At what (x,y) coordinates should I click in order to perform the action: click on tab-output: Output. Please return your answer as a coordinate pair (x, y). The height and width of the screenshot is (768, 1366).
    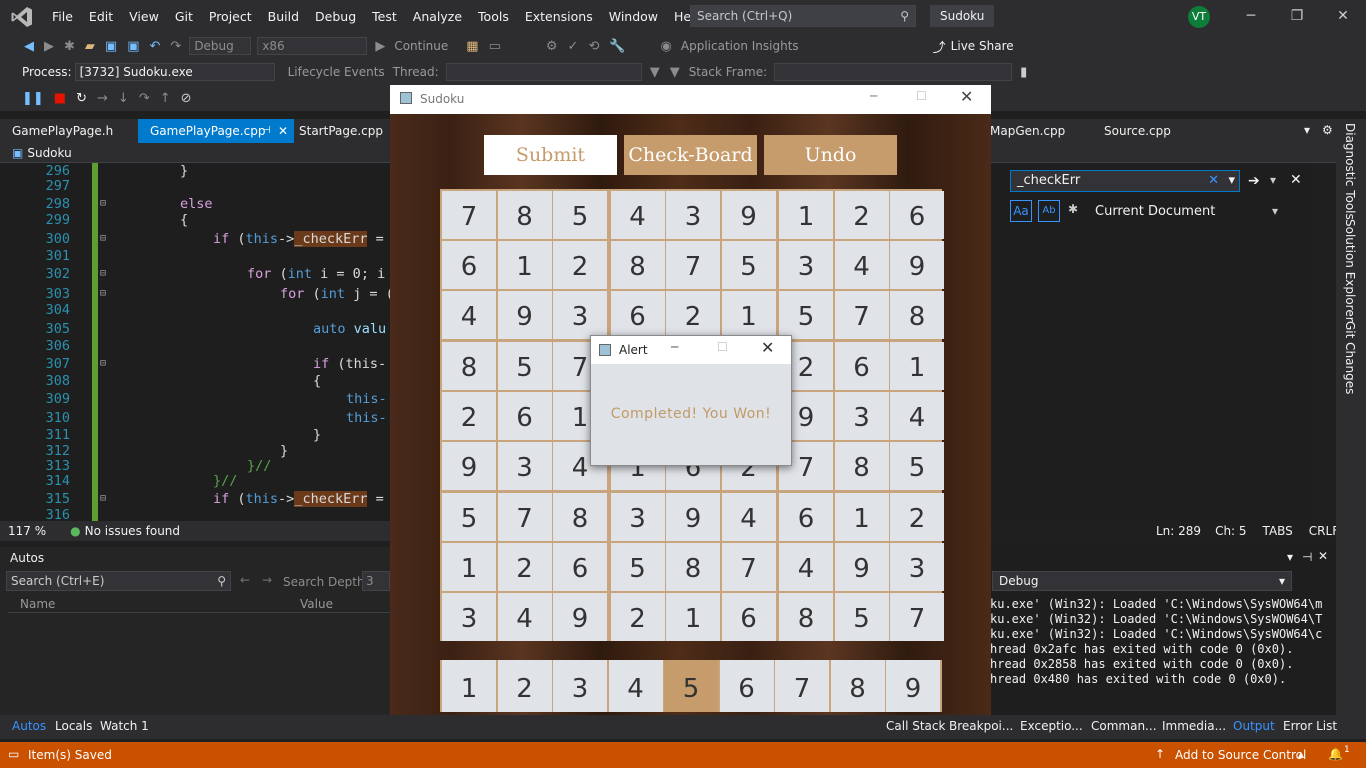
    Looking at the image, I should click on (1254, 726).